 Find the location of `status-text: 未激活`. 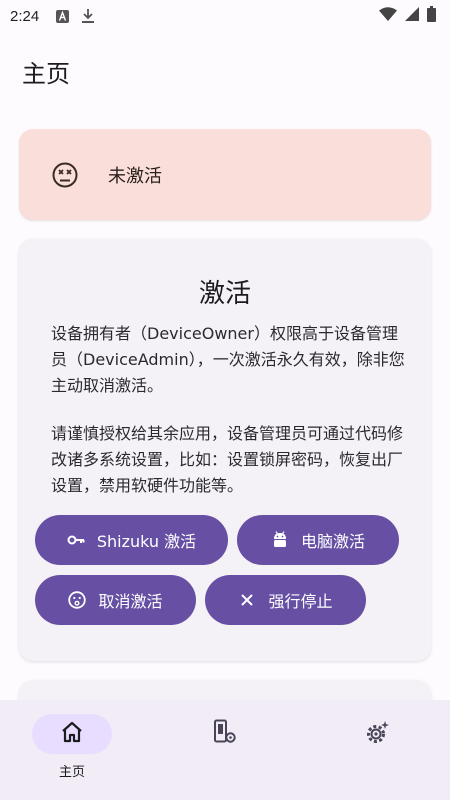

status-text: 未激活 is located at coordinates (135, 176).